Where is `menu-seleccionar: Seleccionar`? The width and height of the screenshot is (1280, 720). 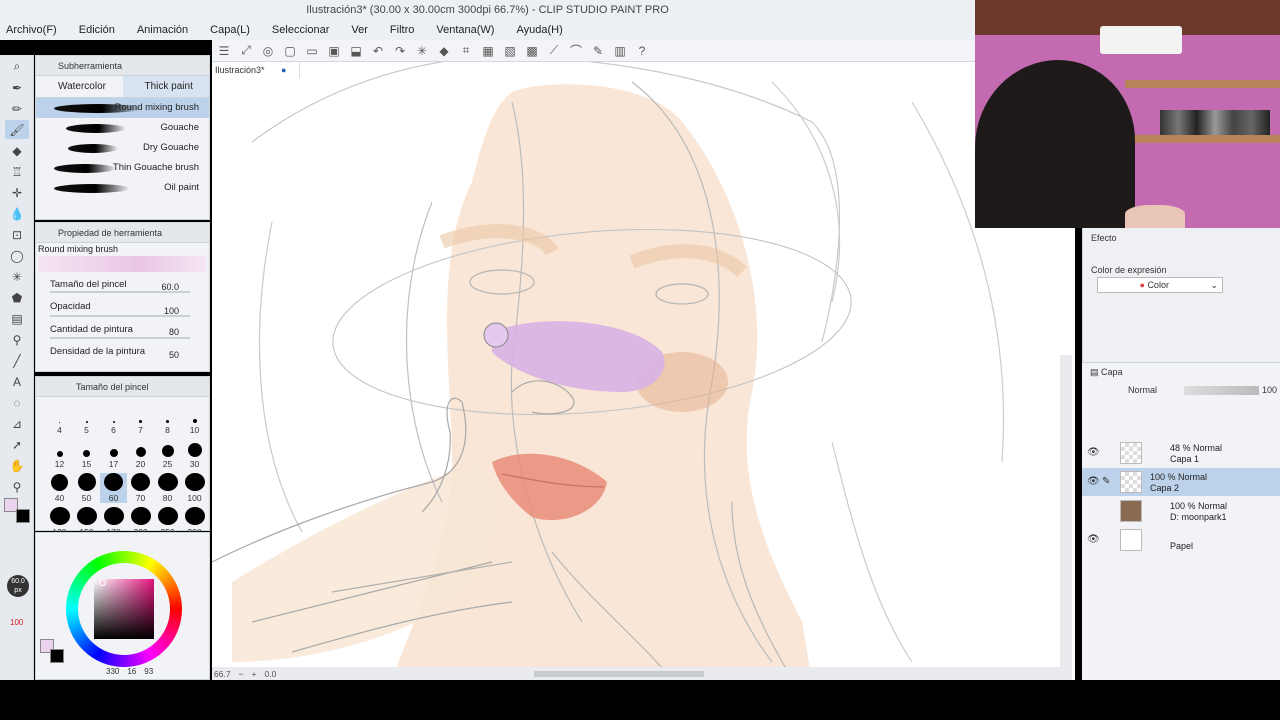
menu-seleccionar: Seleccionar is located at coordinates (300, 30).